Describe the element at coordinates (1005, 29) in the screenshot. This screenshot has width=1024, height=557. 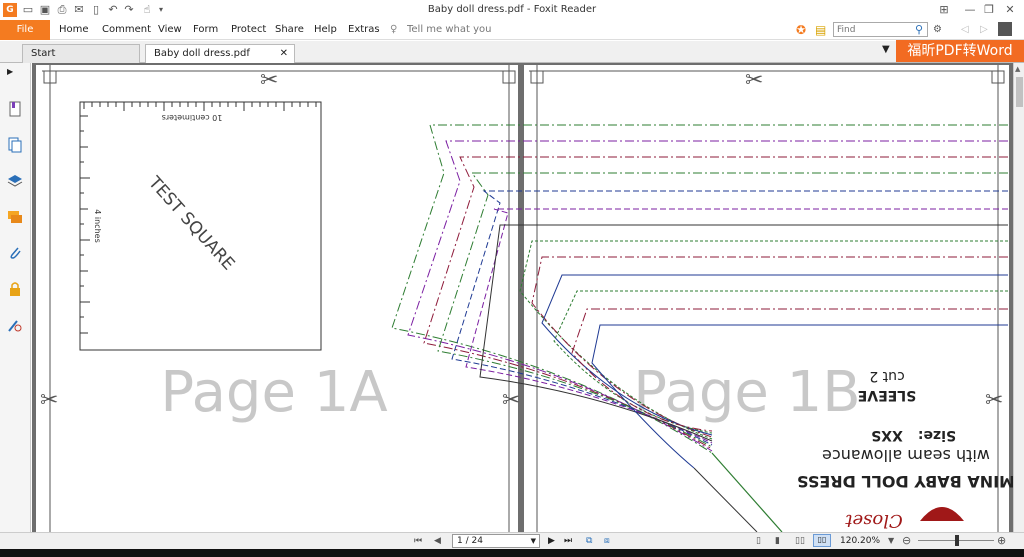
I see `user-avatar-icon` at that location.